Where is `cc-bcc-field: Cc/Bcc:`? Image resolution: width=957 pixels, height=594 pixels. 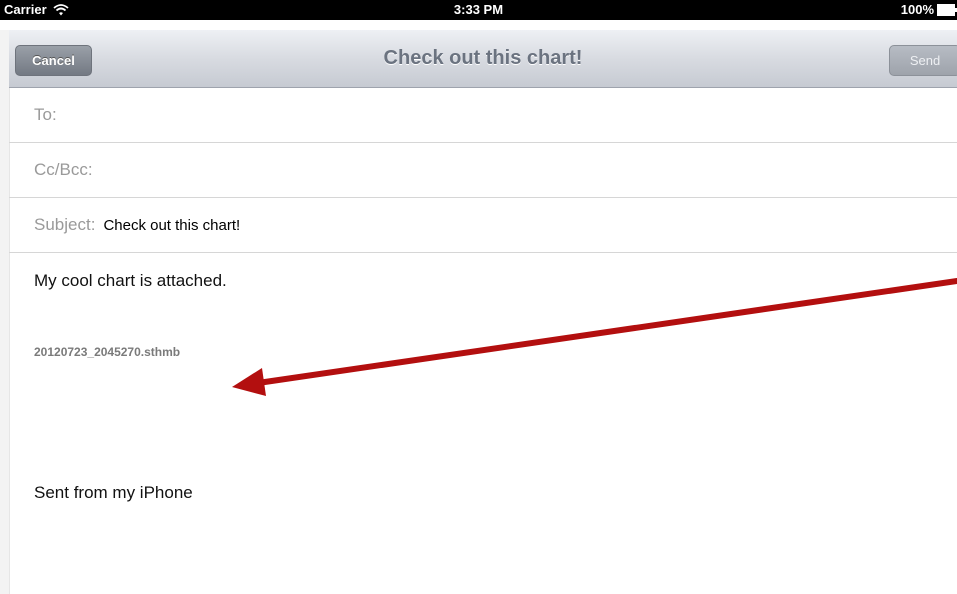 cc-bcc-field: Cc/Bcc: is located at coordinates (483, 170).